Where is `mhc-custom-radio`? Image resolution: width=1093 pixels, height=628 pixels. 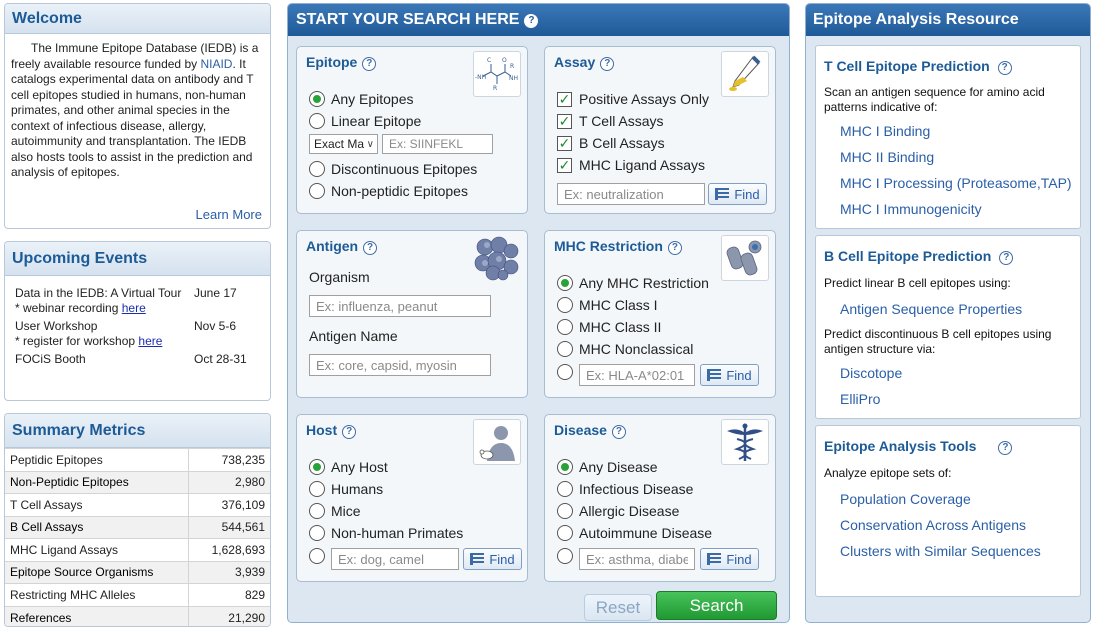 mhc-custom-radio is located at coordinates (568, 372).